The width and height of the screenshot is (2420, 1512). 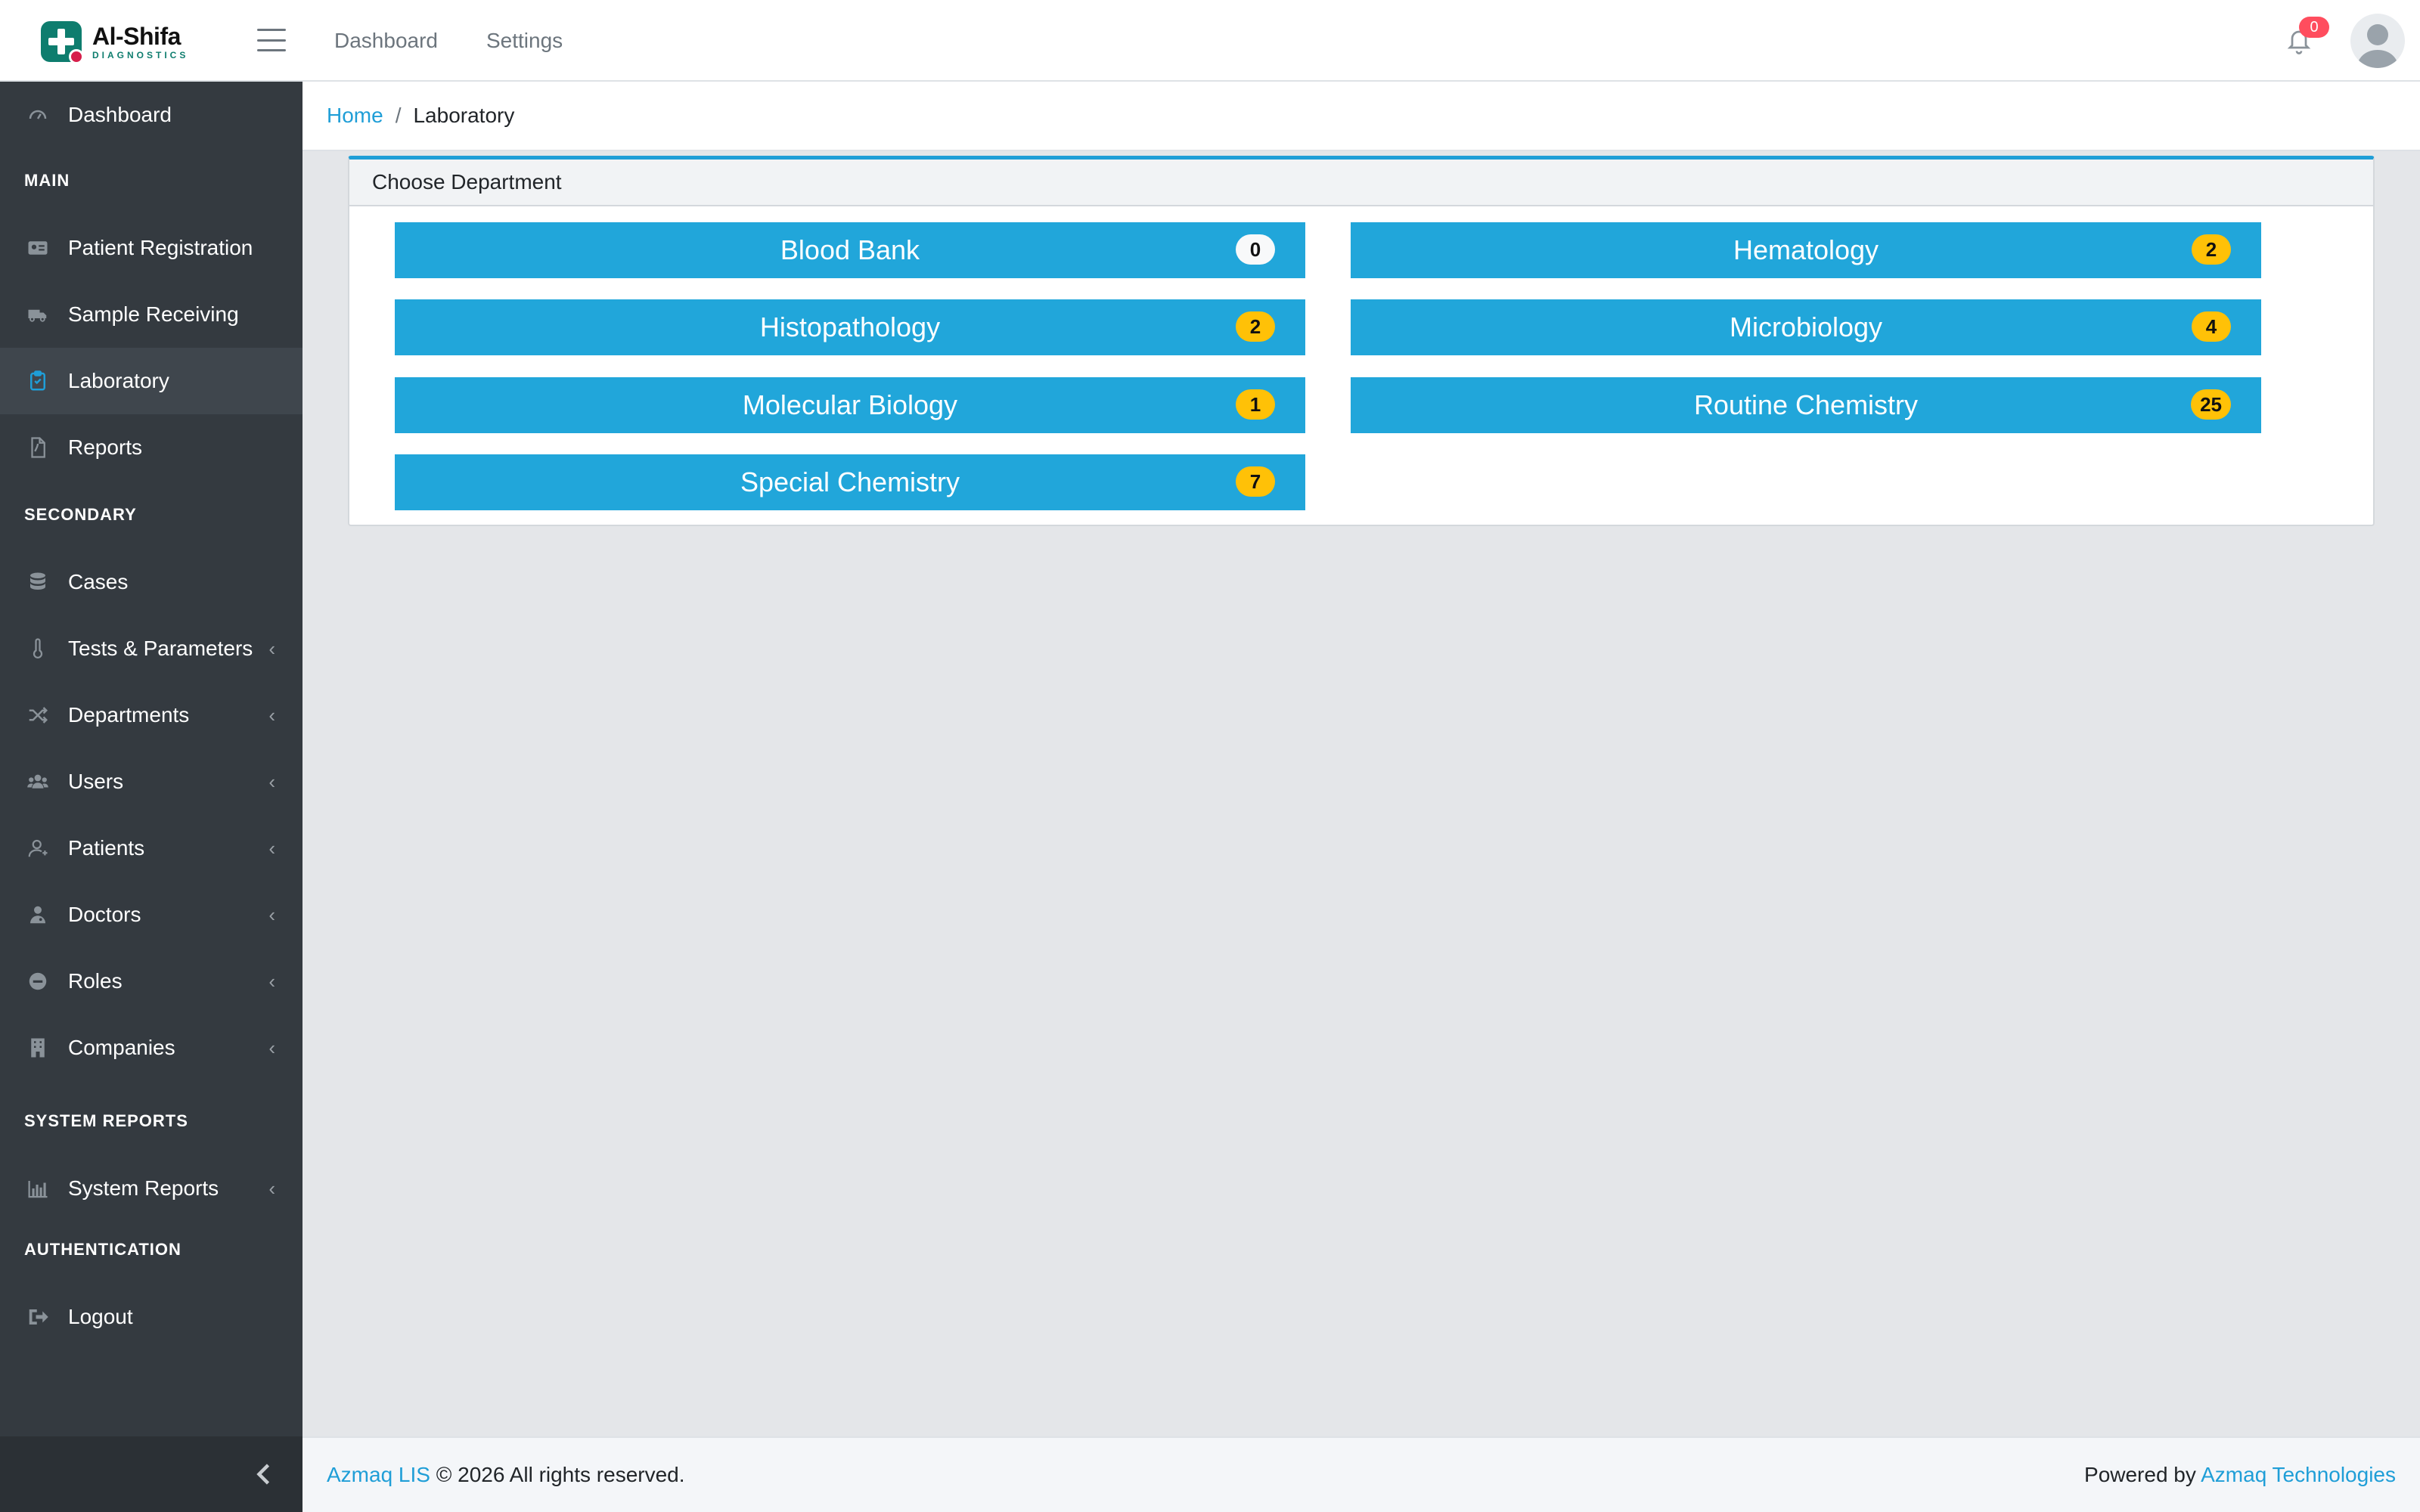 I want to click on footer-company-link: Azmaq Technologies, so click(x=2298, y=1475).